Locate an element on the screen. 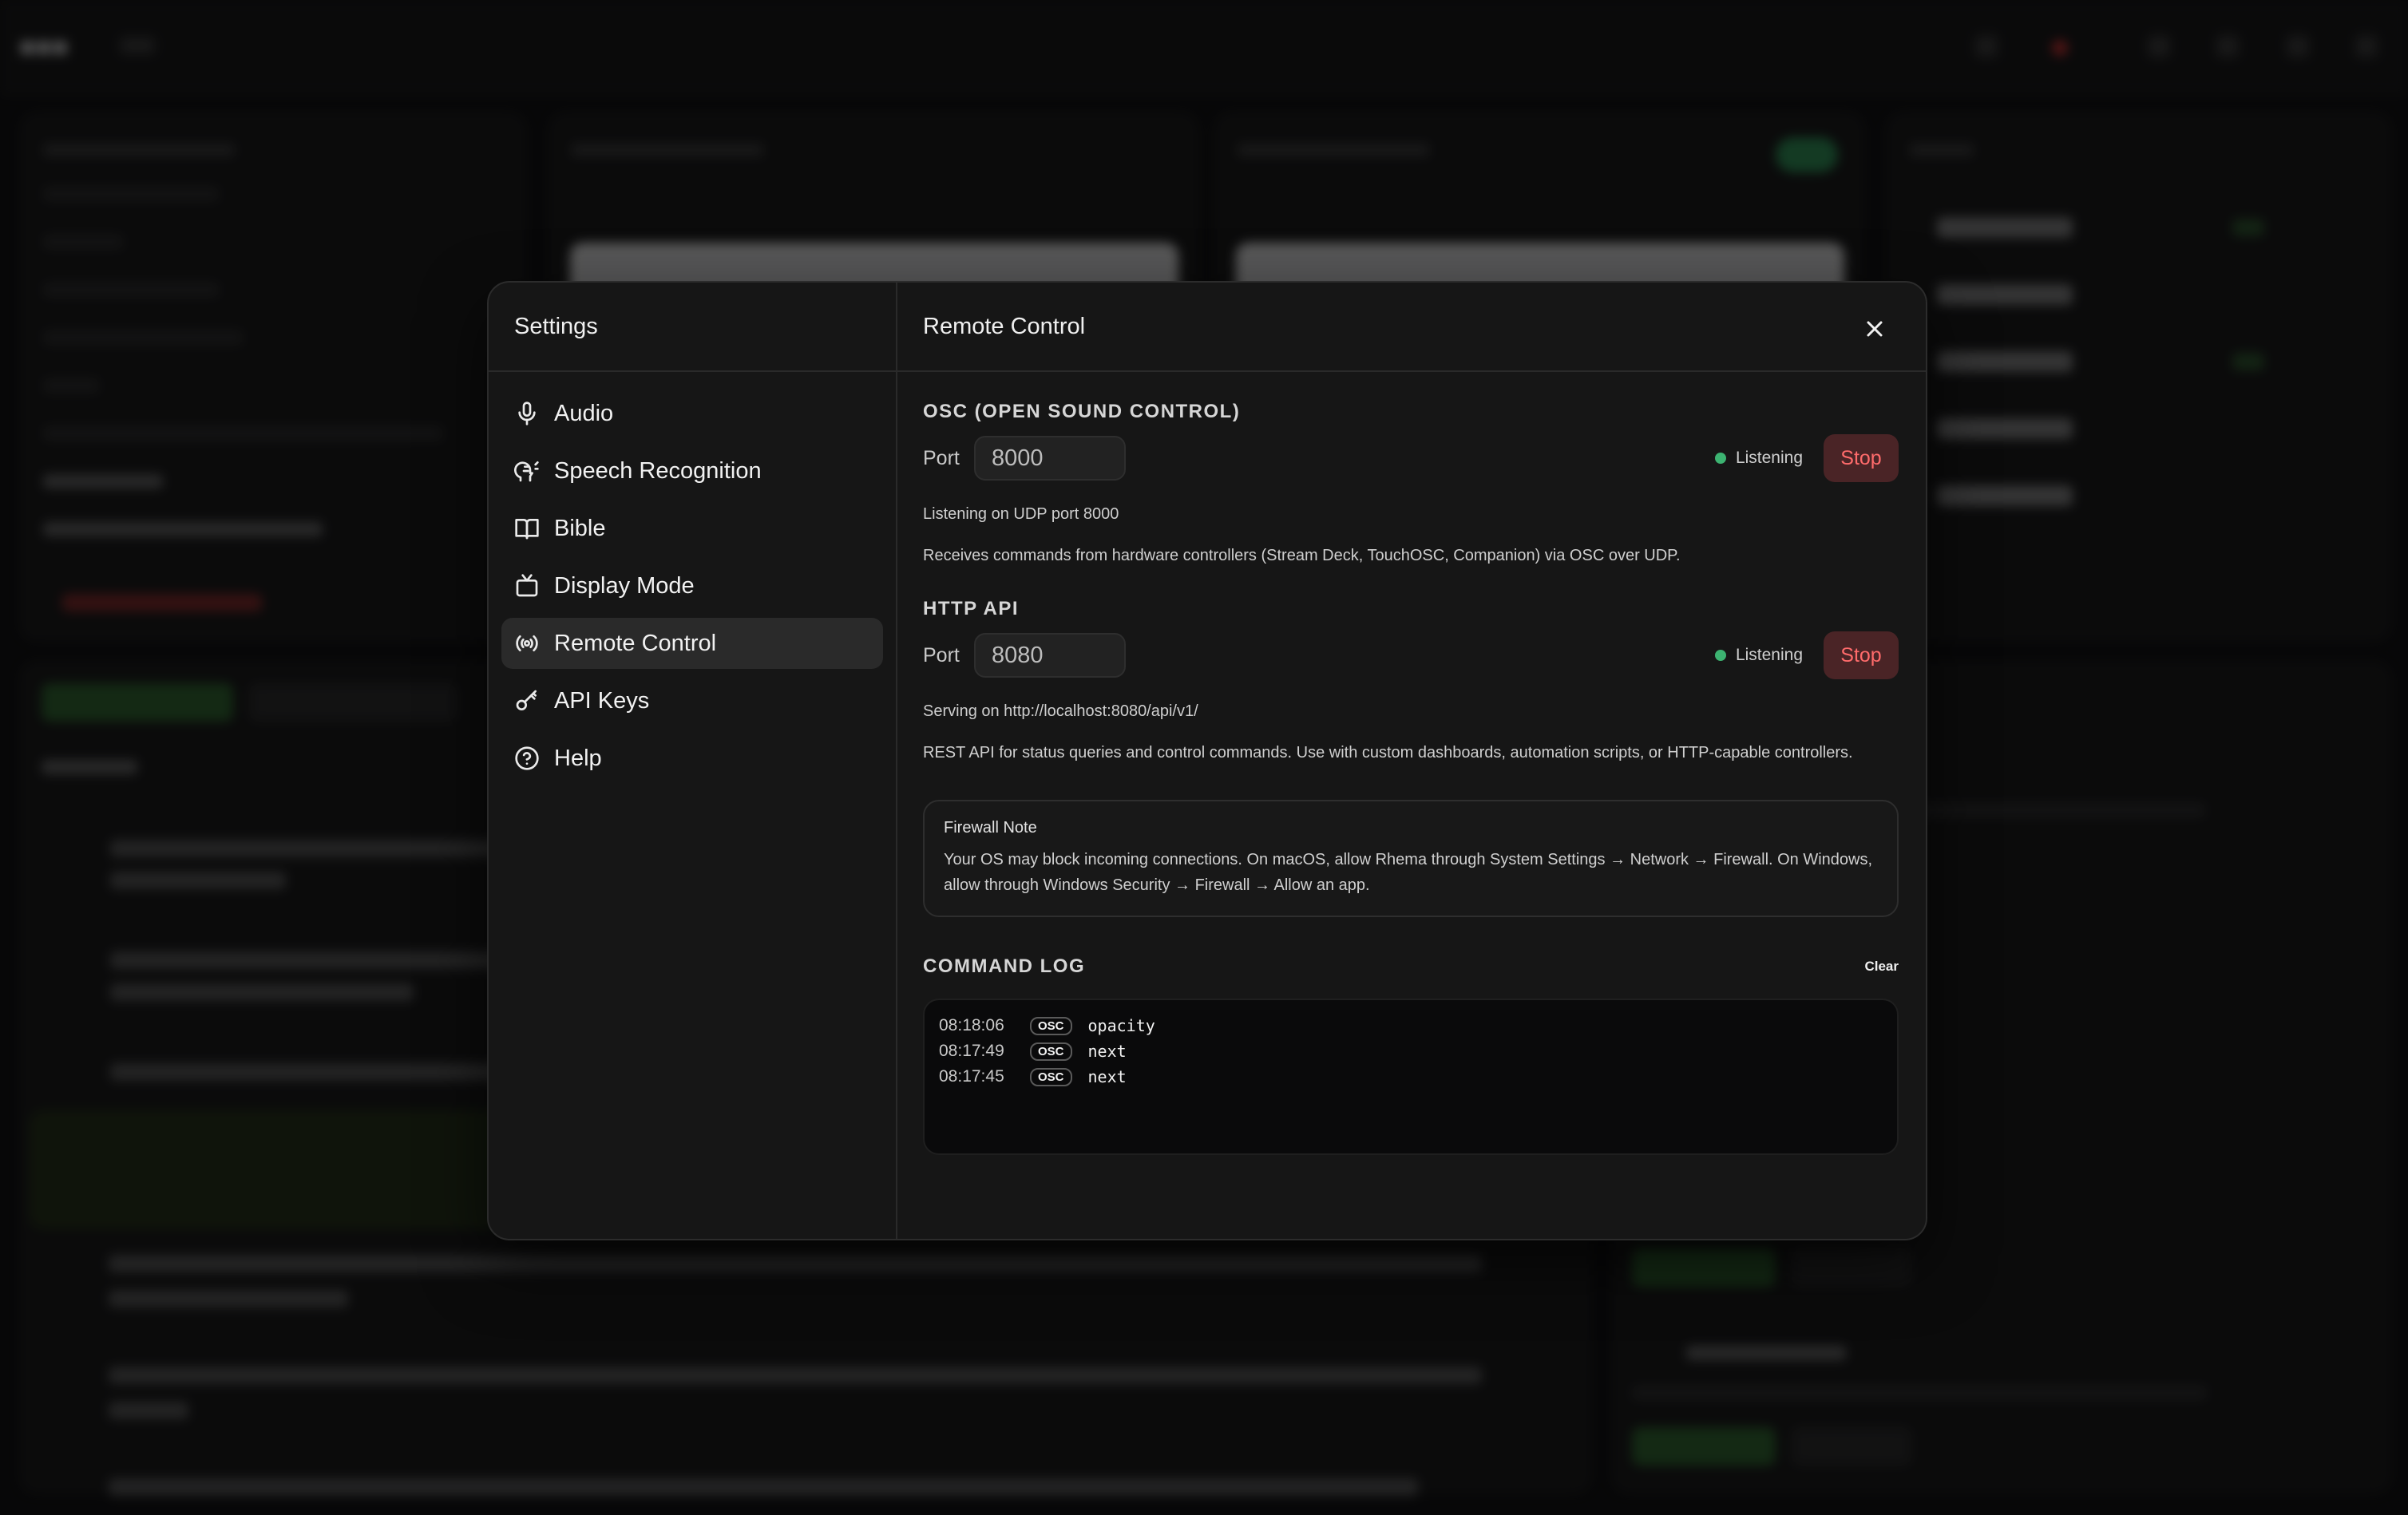 This screenshot has width=2408, height=1515. nav-item-label: Speech Recognition is located at coordinates (658, 470).